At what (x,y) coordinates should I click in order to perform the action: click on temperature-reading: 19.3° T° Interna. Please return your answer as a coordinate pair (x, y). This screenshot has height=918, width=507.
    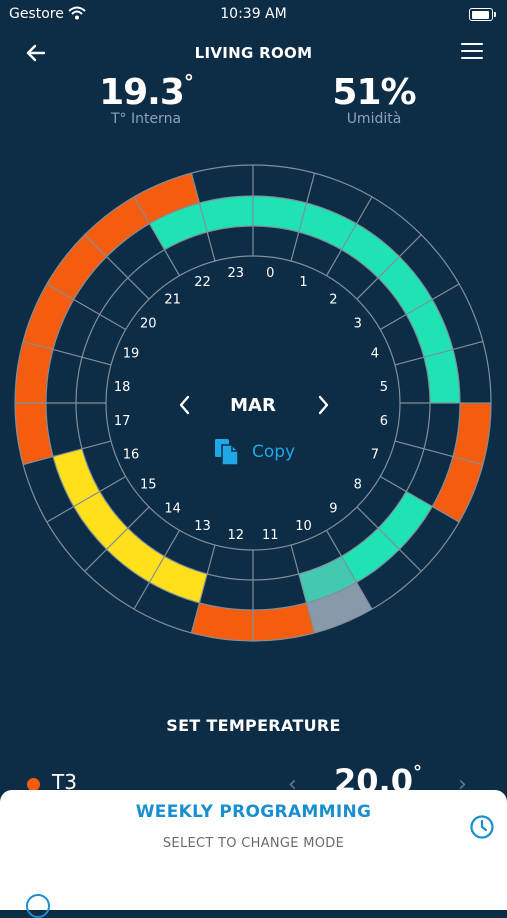
    Looking at the image, I should click on (146, 98).